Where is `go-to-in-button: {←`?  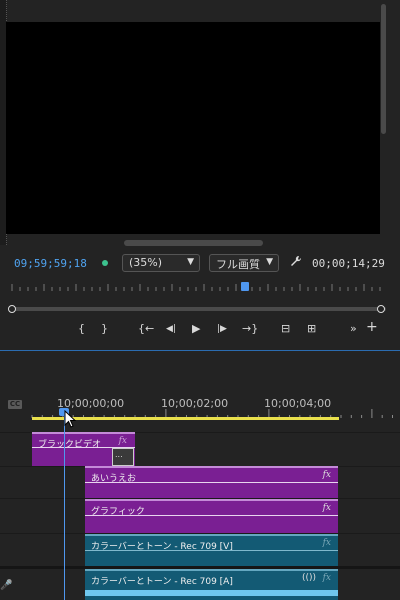
go-to-in-button: {← is located at coordinates (146, 328).